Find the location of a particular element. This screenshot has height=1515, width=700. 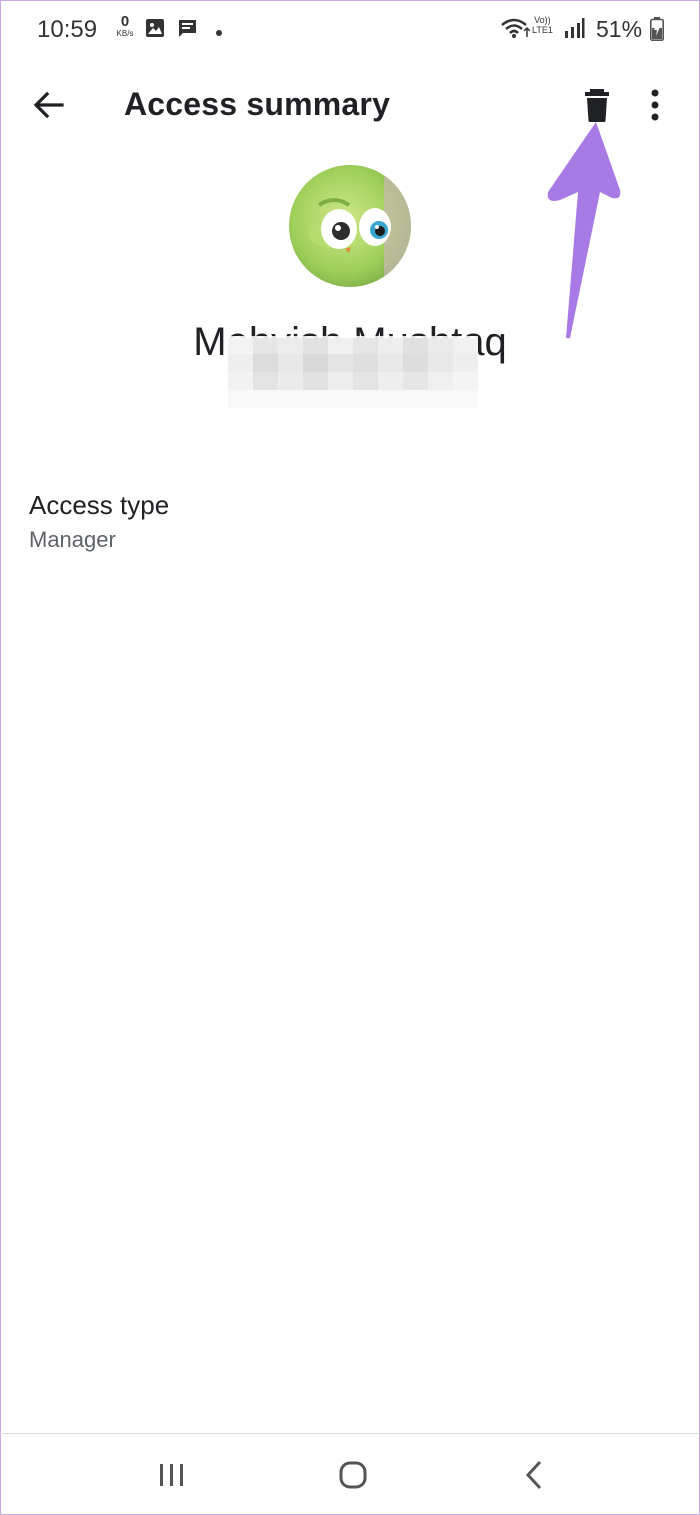

home-button is located at coordinates (352, 1476).